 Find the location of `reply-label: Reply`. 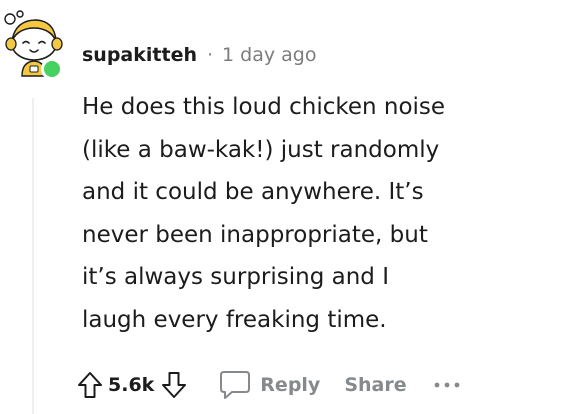

reply-label: Reply is located at coordinates (290, 385).